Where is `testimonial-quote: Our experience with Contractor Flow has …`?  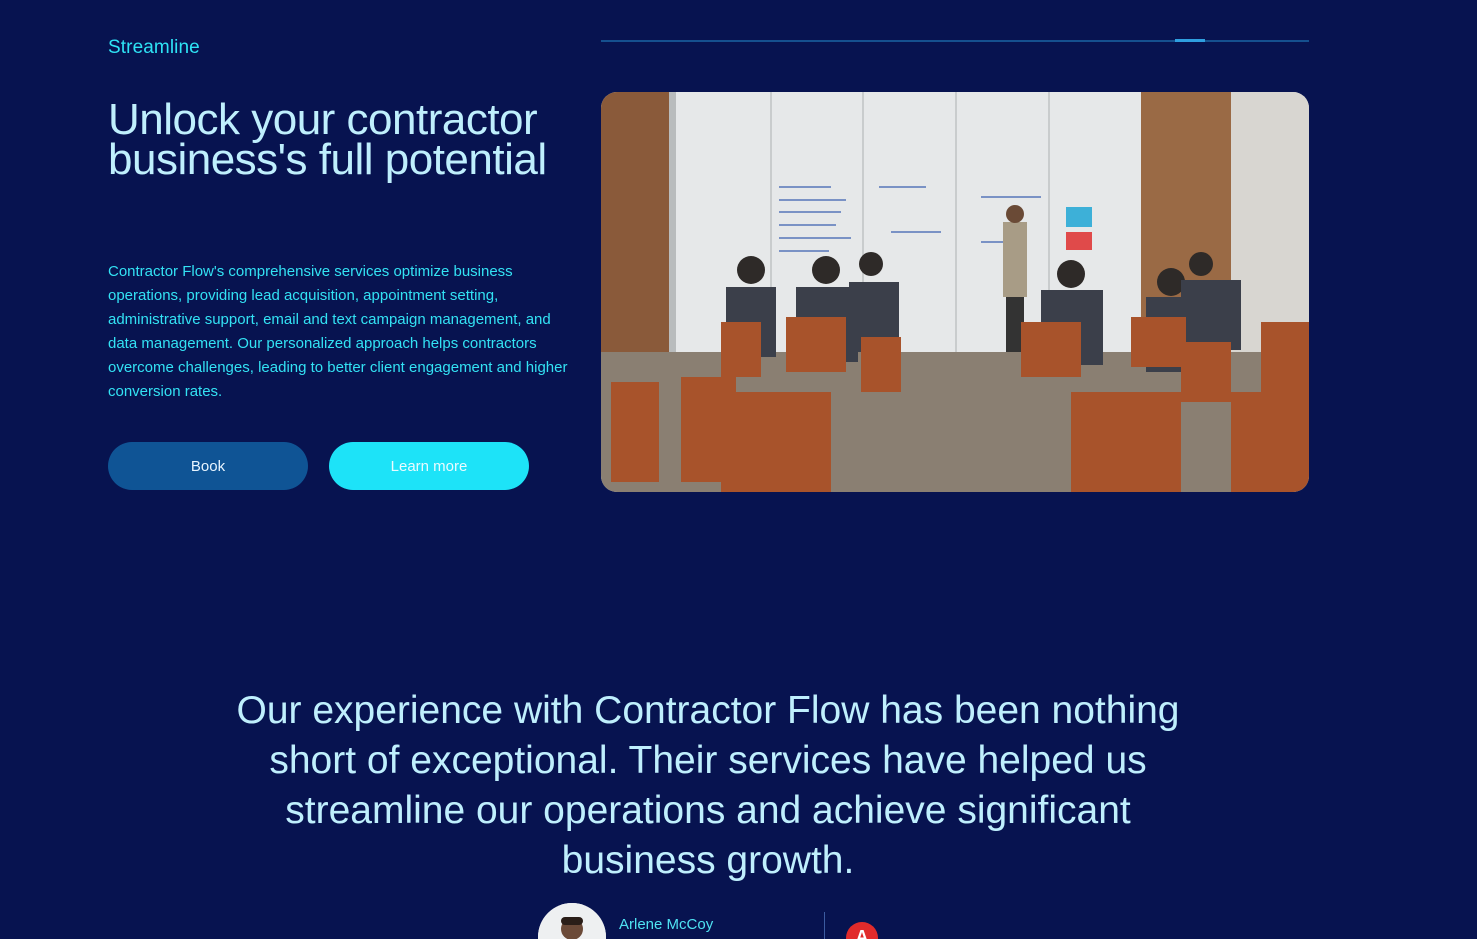
testimonial-quote: Our experience with Contractor Flow has … is located at coordinates (708, 785).